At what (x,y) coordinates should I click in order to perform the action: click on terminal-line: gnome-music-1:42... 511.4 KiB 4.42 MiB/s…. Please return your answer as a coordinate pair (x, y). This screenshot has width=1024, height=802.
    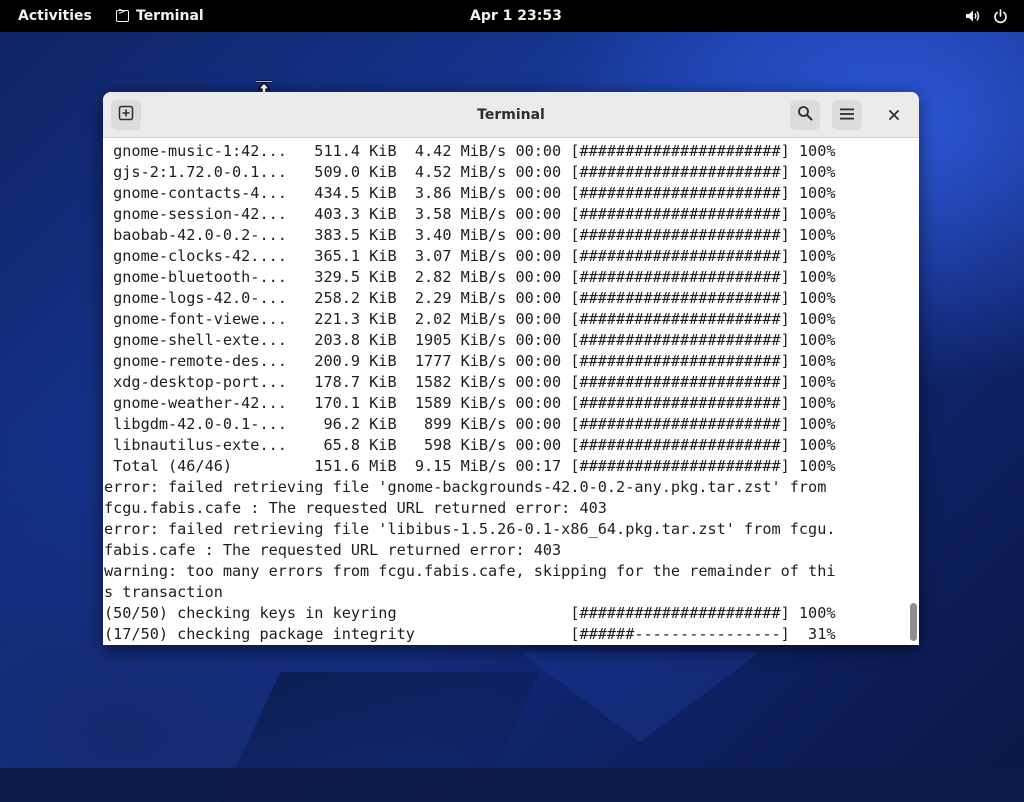
    Looking at the image, I should click on (470, 151).